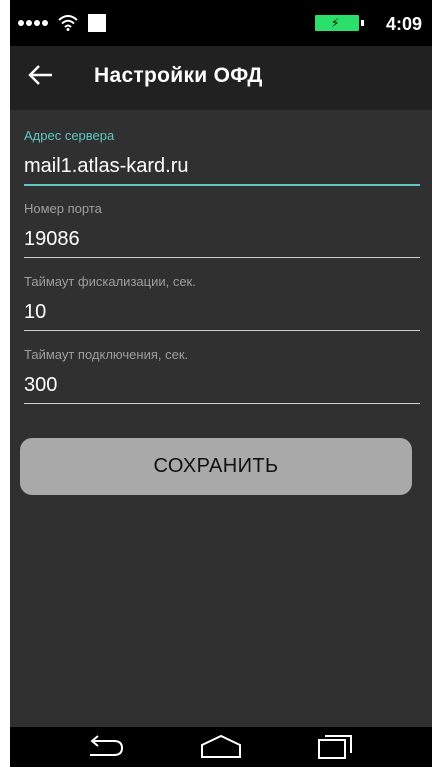 The width and height of the screenshot is (434, 767). Describe the element at coordinates (222, 168) in the screenshot. I see `server-address-input` at that location.